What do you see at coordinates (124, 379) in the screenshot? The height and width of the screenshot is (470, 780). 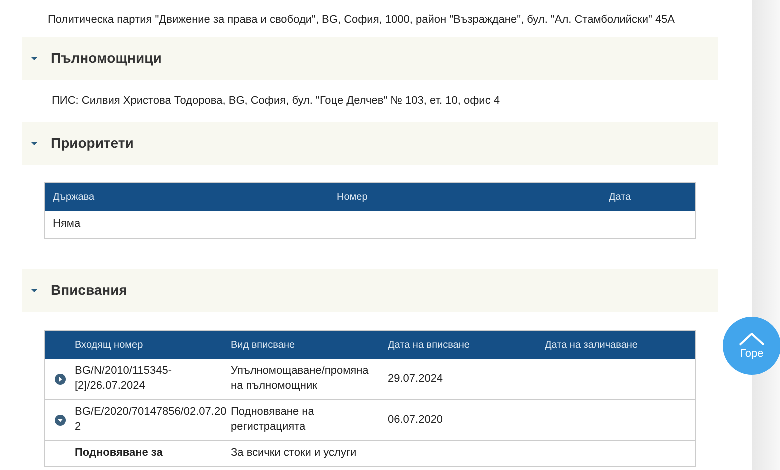 I see `table-cell-text: BG/N/2010/115345-[2]/26.07.2024` at bounding box center [124, 379].